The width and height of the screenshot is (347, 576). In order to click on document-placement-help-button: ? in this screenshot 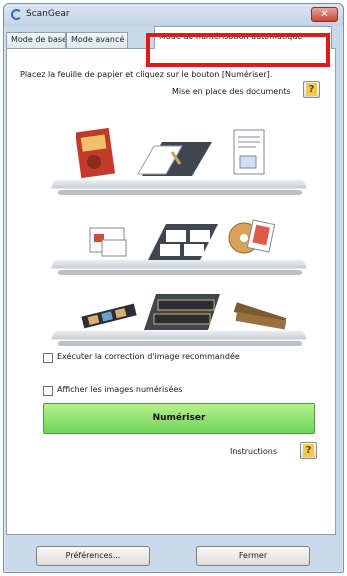, I will do `click(311, 89)`.